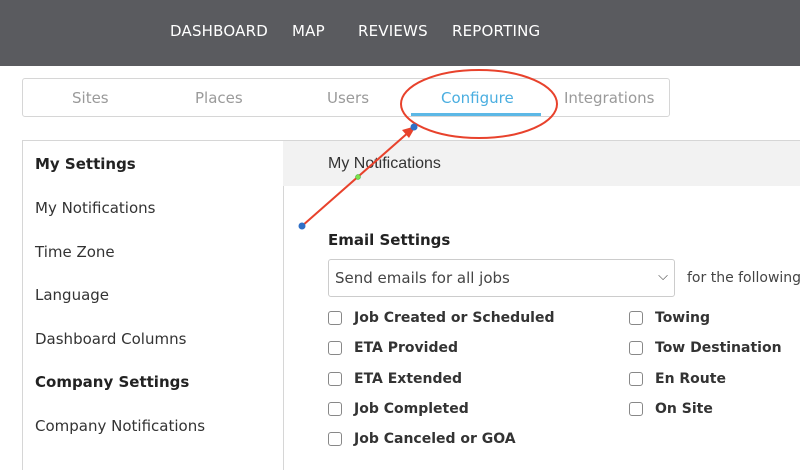  What do you see at coordinates (479, 104) in the screenshot?
I see `highlight-ellipse` at bounding box center [479, 104].